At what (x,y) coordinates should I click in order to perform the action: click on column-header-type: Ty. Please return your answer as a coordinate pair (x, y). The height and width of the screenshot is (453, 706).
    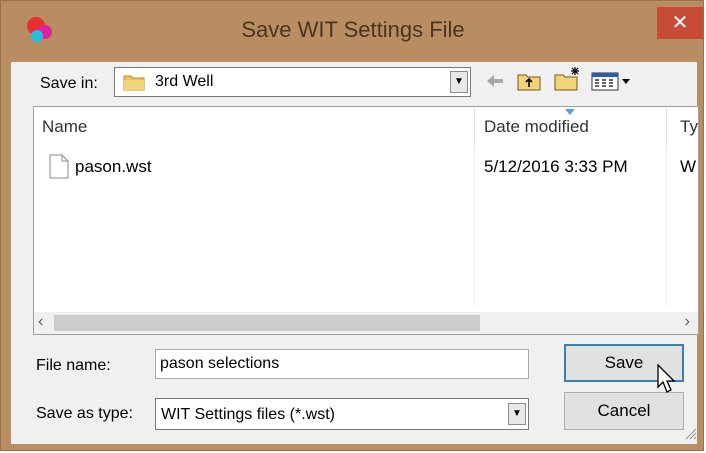
    Looking at the image, I should click on (689, 127).